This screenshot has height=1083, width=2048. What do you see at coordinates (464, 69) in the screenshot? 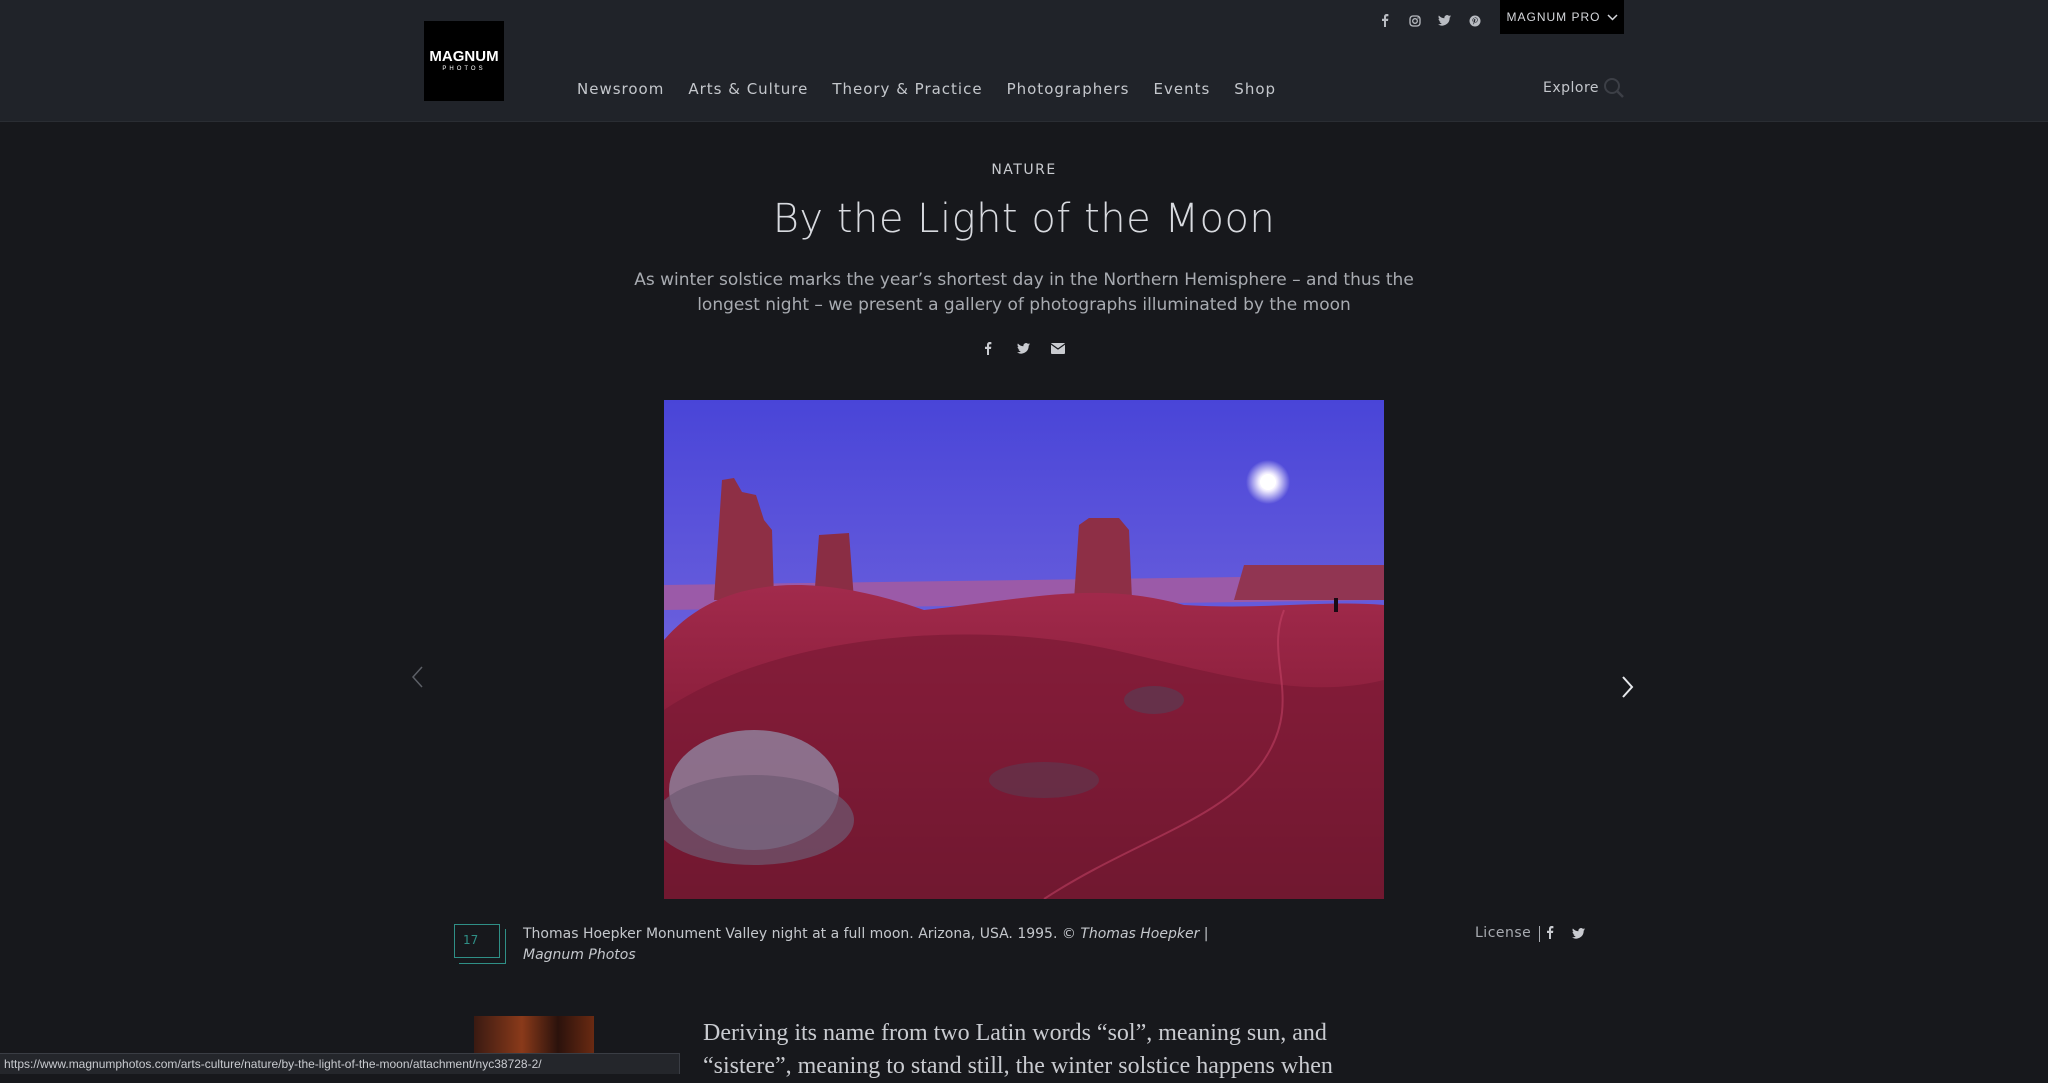
I see `logo-subtext: PHOTOS` at bounding box center [464, 69].